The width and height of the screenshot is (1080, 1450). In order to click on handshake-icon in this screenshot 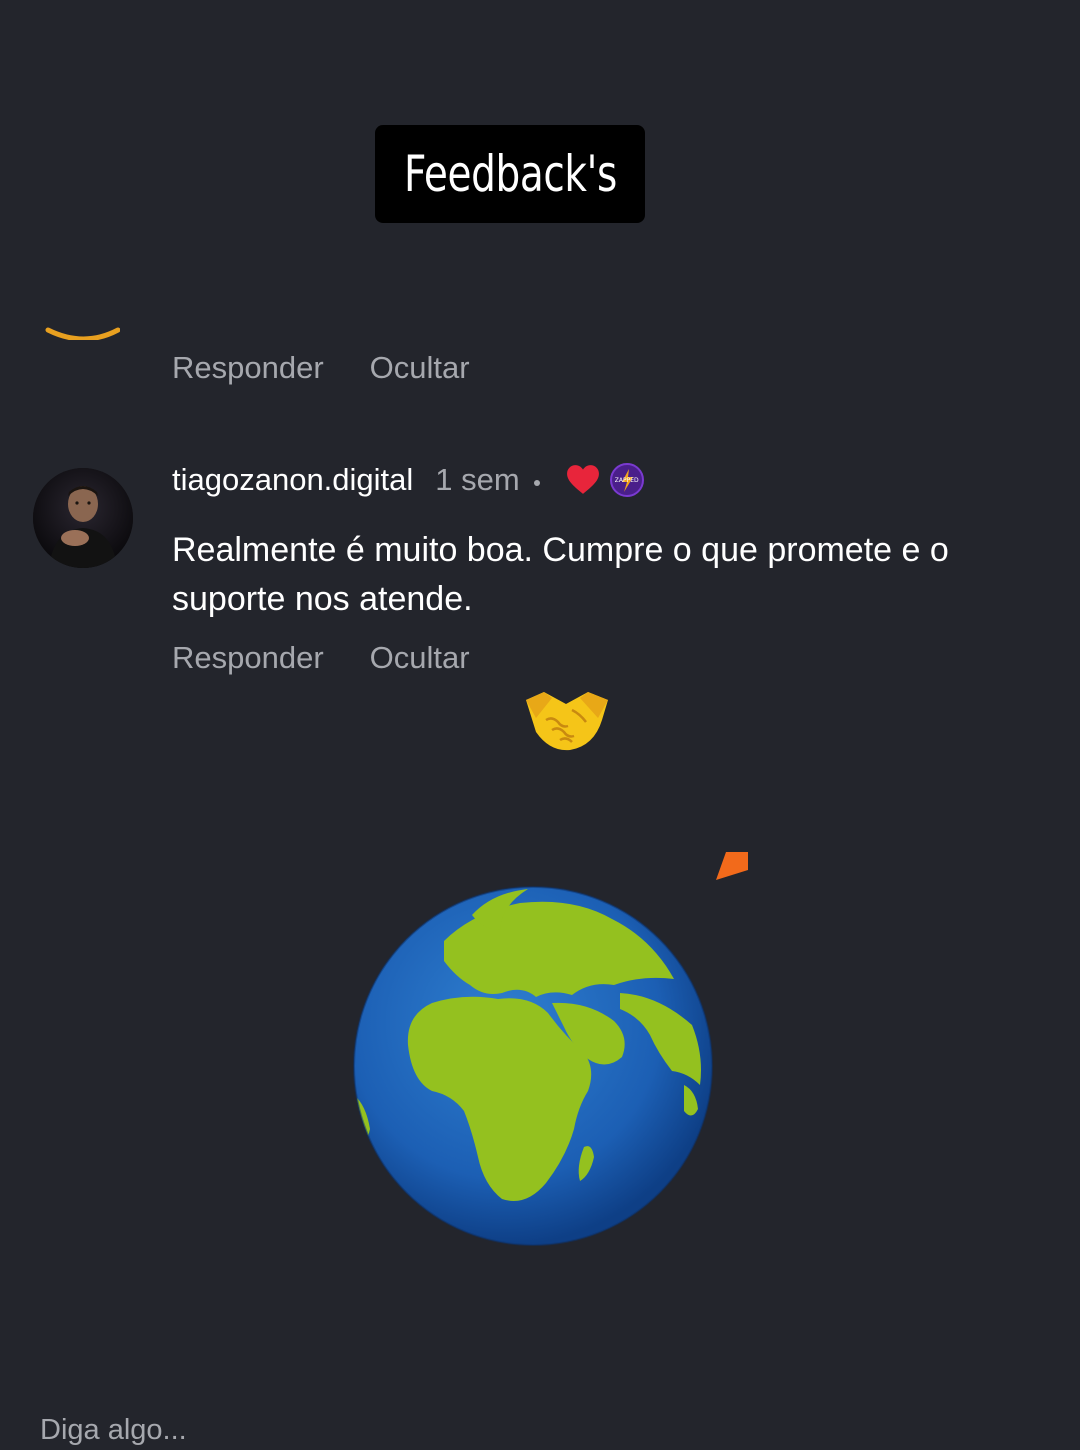, I will do `click(567, 721)`.